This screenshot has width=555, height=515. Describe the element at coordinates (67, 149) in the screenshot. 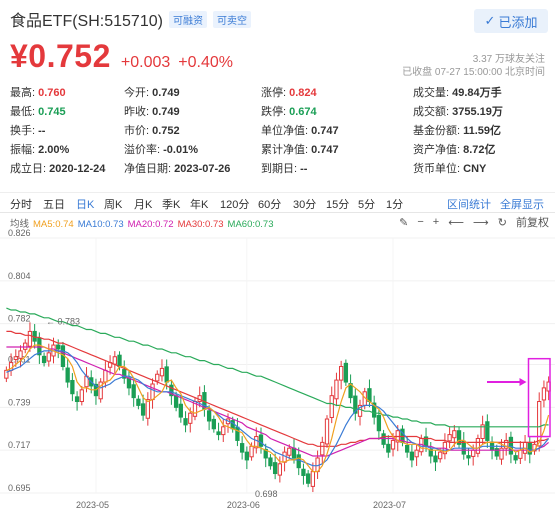

I see `stat-cell: 振幅: 2.00%` at that location.